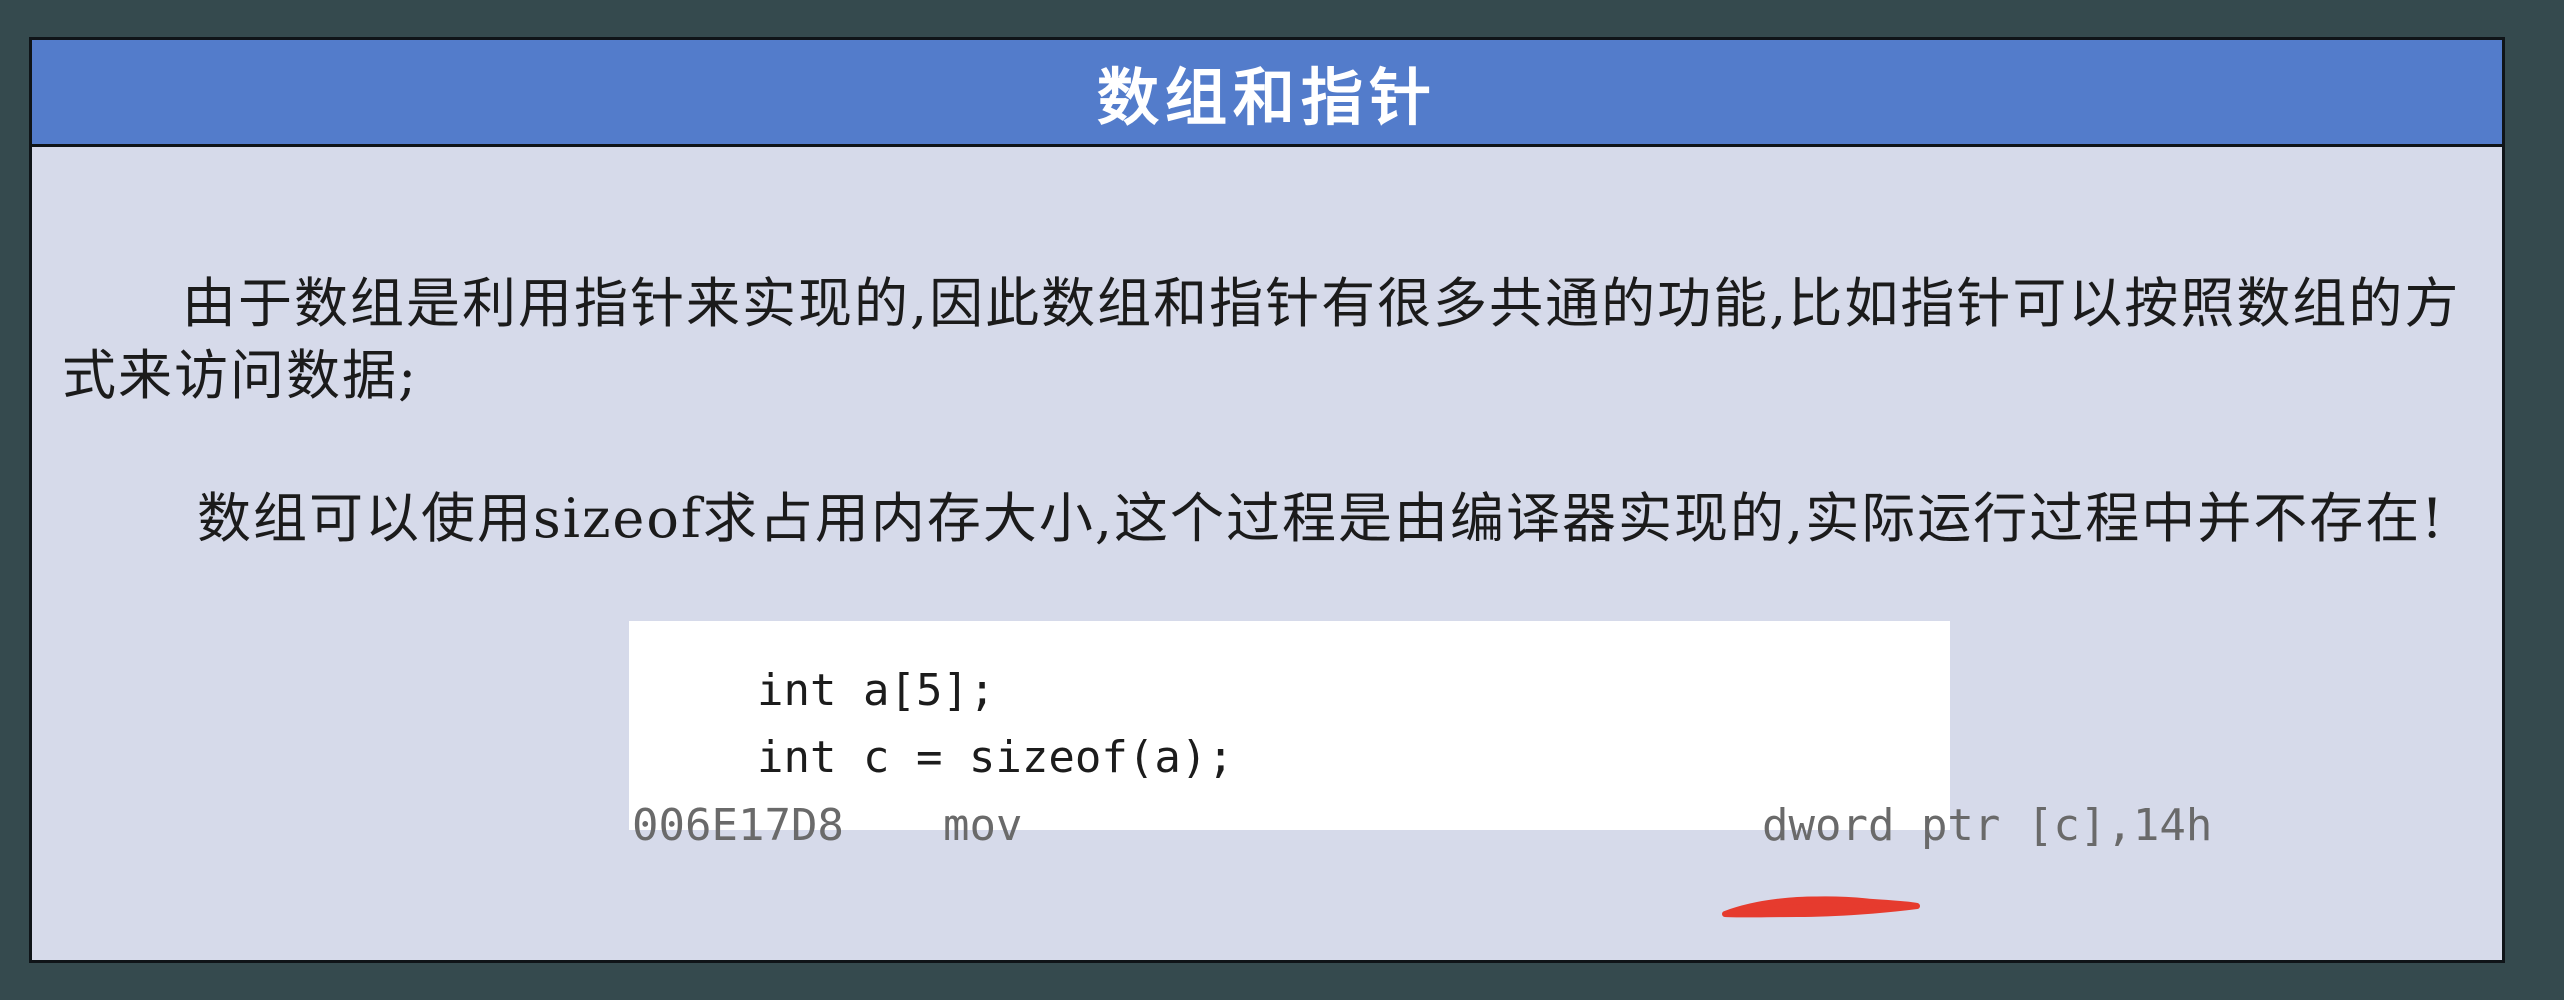 This screenshot has width=2564, height=1000. I want to click on asm-address: 006E17D8, so click(738, 825).